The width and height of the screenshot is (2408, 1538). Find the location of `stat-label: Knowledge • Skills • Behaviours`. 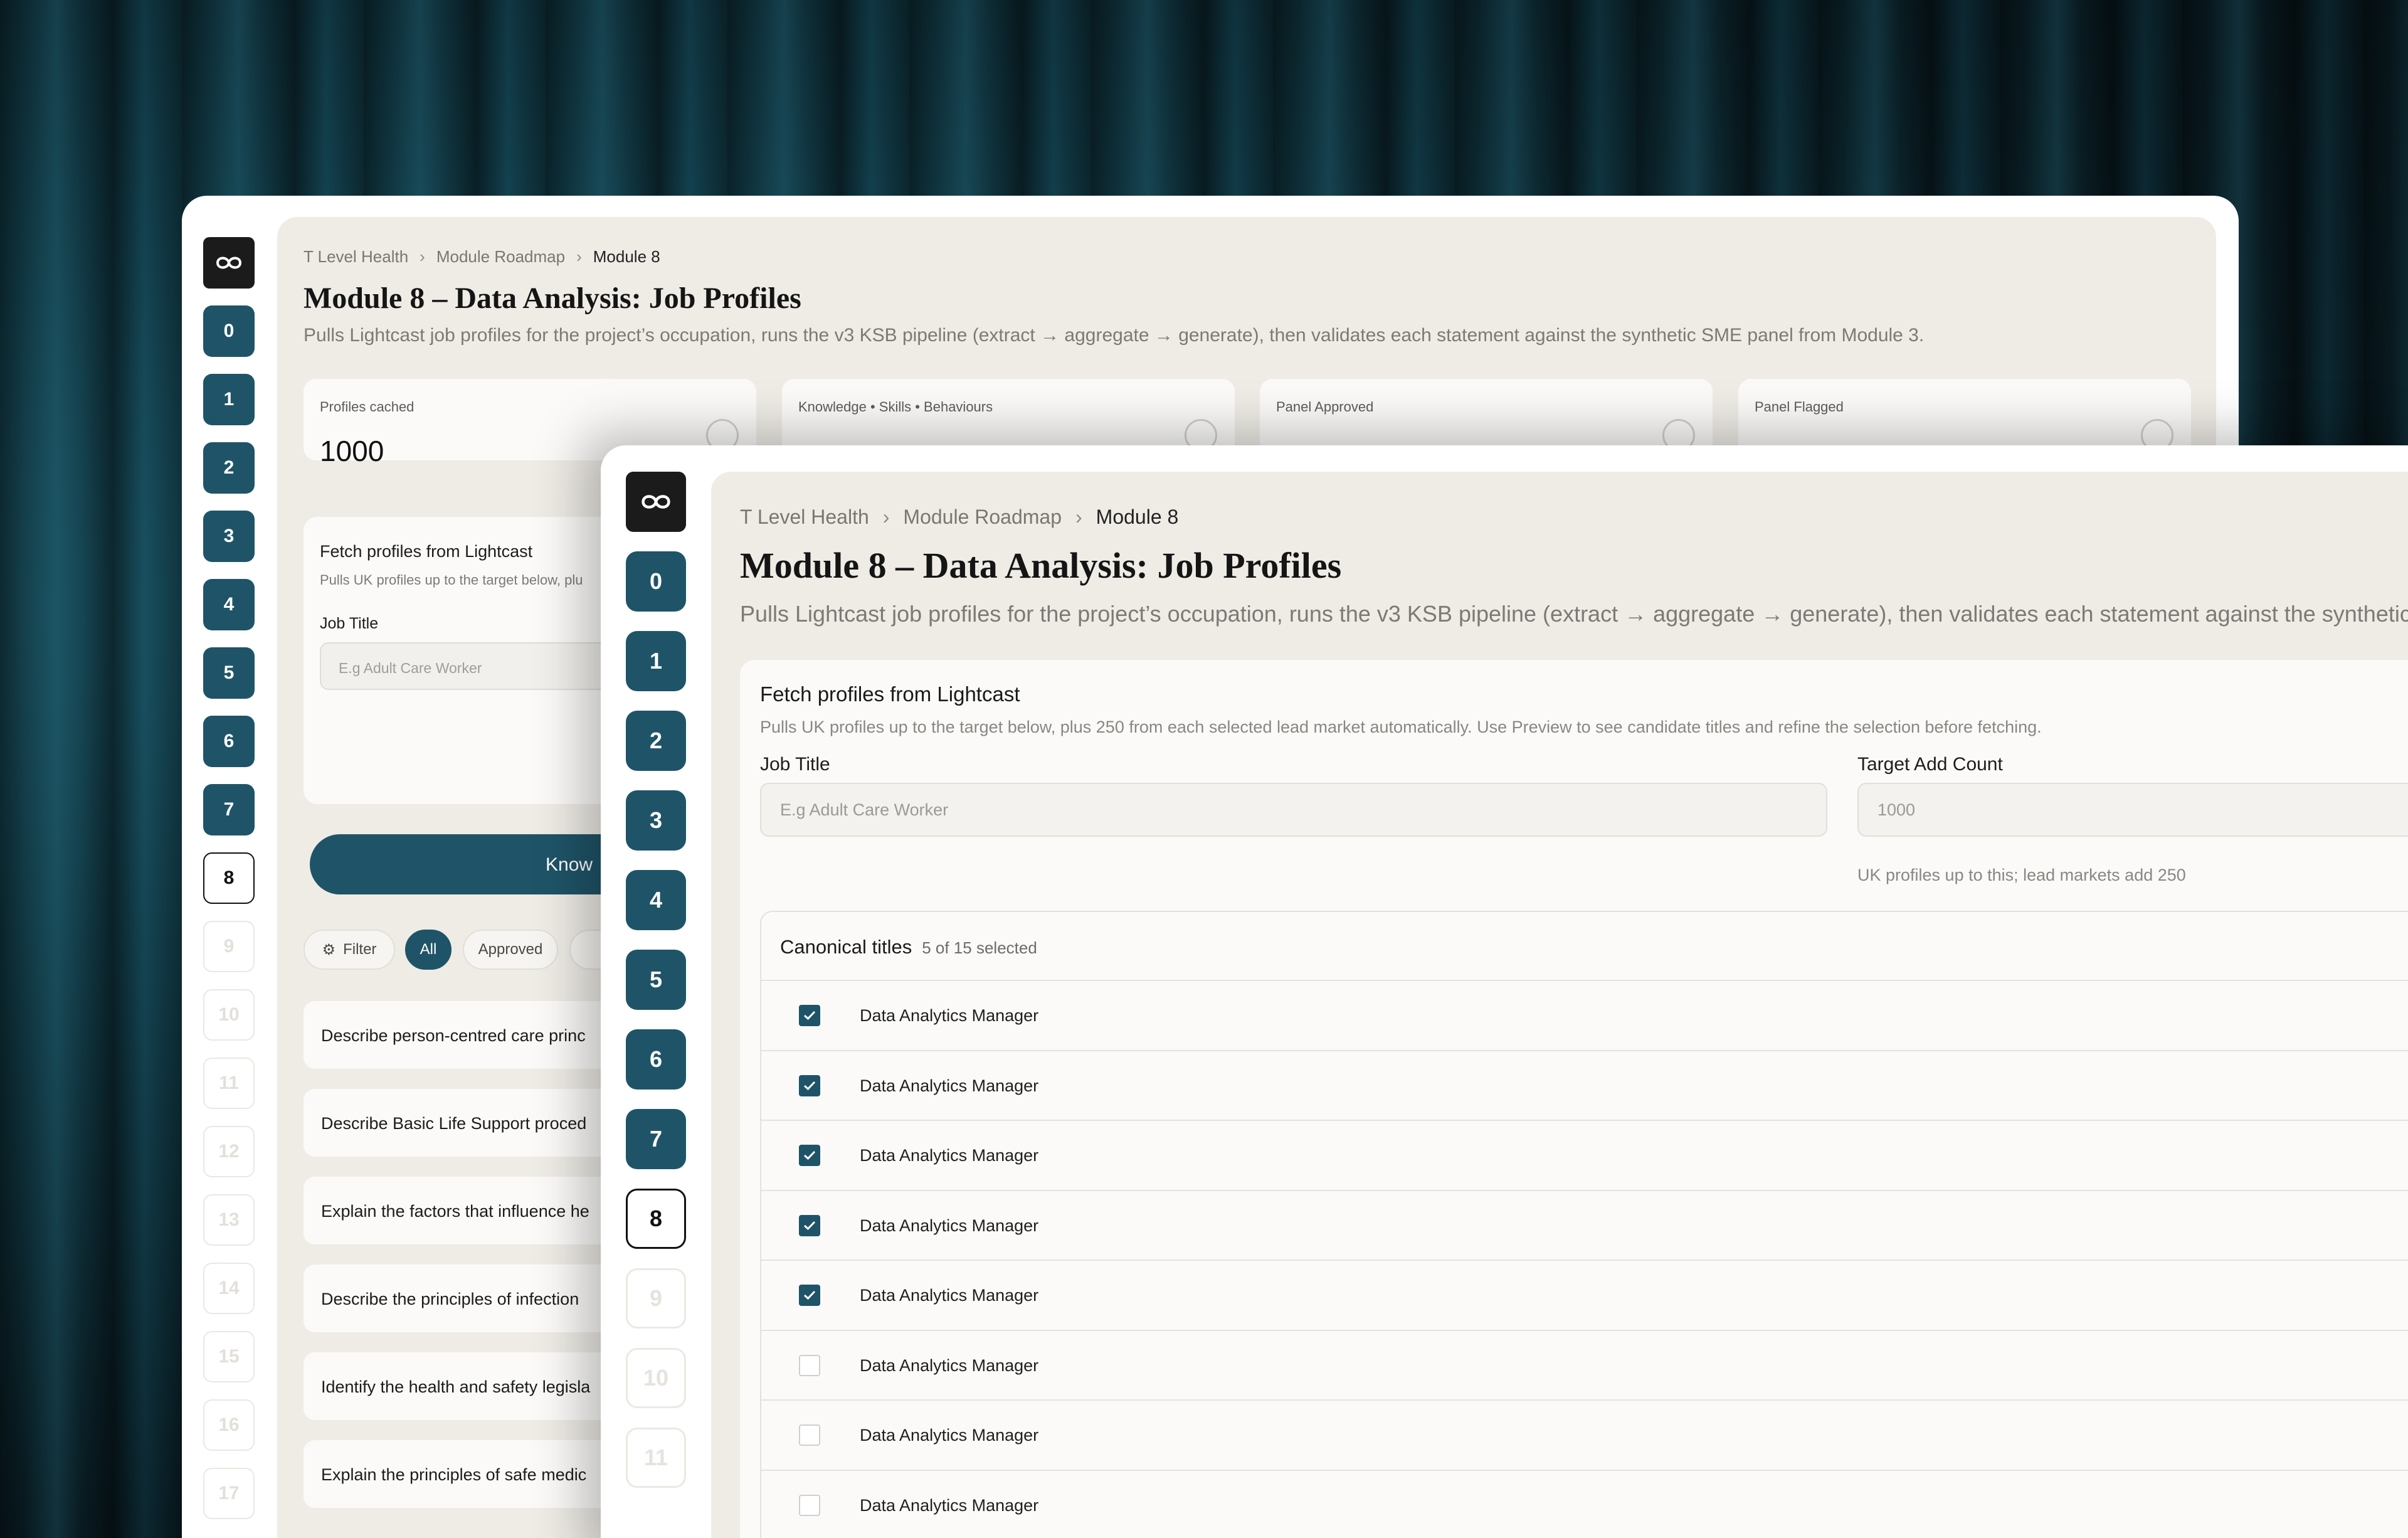

stat-label: Knowledge • Skills • Behaviours is located at coordinates (895, 407).